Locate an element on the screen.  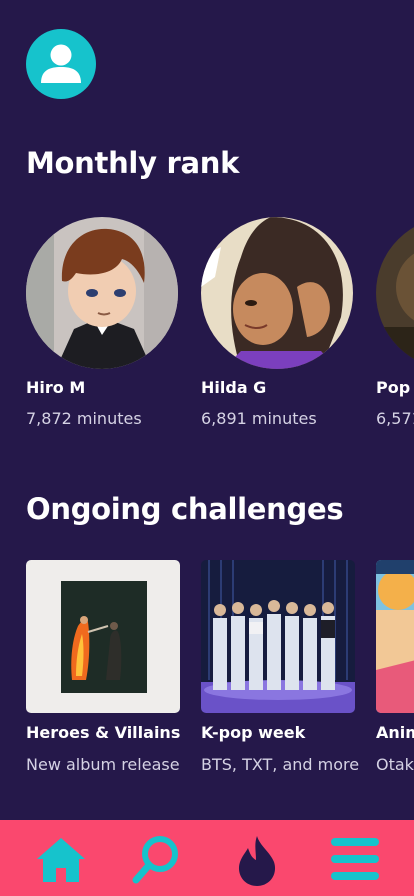
home-icon is located at coordinates (61, 860).